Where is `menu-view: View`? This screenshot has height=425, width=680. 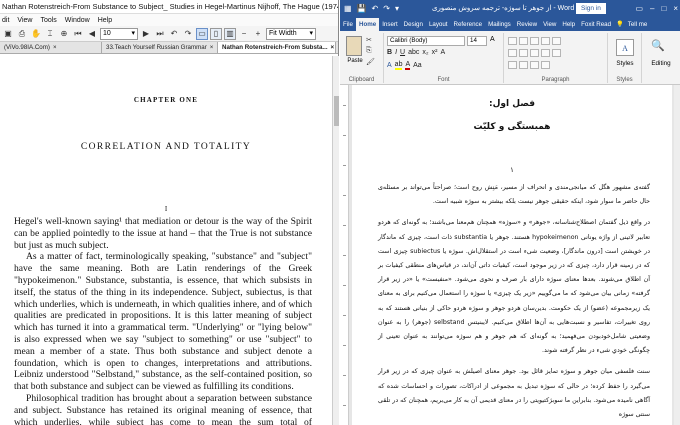 menu-view: View is located at coordinates (24, 20).